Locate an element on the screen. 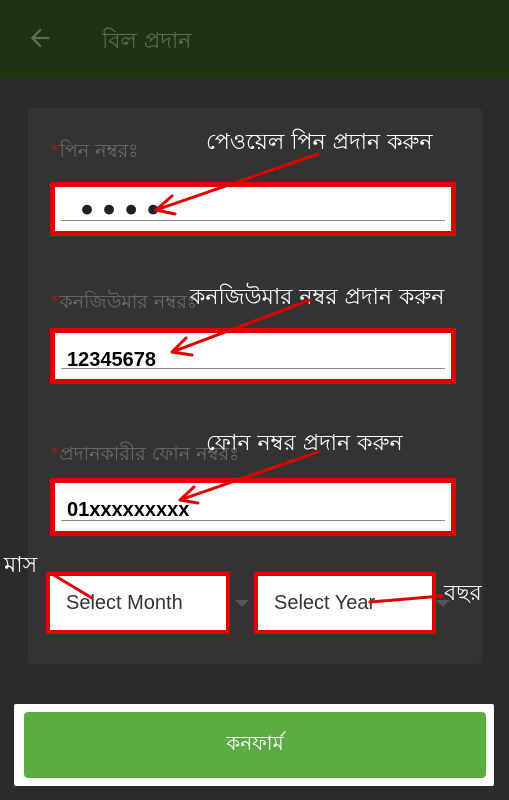  year-annotation: বছর is located at coordinates (463, 593).